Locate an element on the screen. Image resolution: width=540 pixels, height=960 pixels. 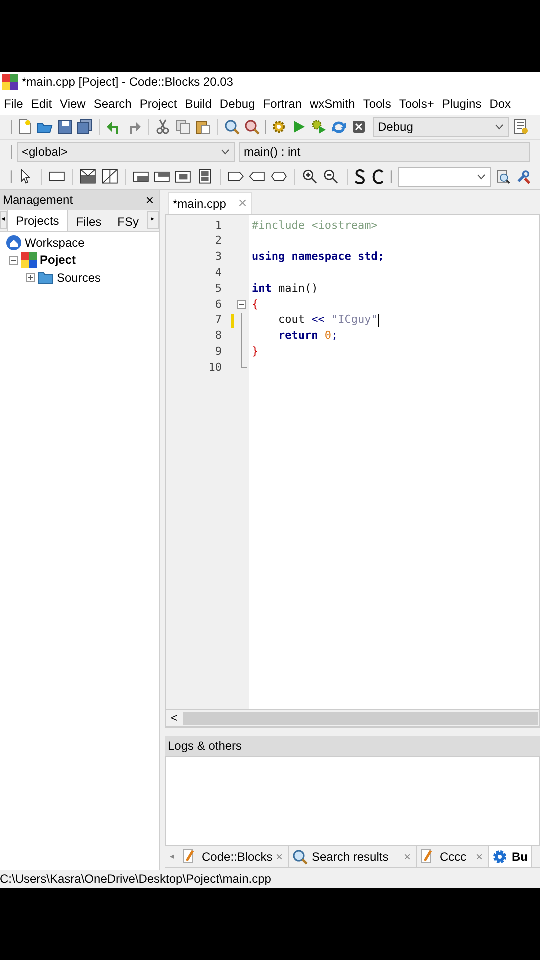
menu-item: Tools+ is located at coordinates (416, 103).